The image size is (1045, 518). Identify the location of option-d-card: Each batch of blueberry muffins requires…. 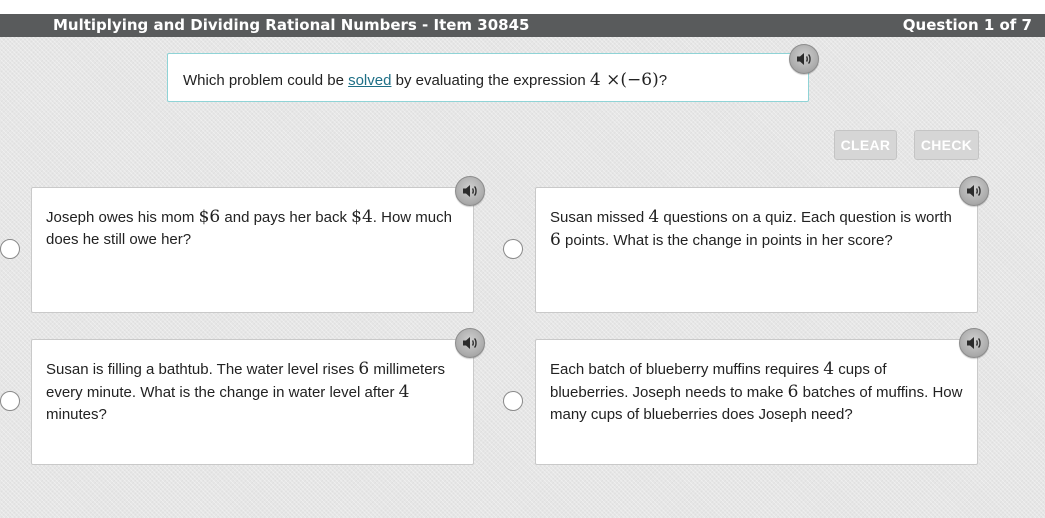
(756, 402).